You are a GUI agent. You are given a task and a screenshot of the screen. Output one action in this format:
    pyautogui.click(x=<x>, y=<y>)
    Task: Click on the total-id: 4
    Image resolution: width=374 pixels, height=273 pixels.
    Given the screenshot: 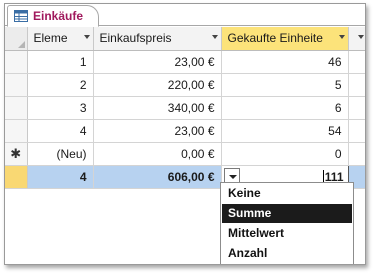 What is the action you would take?
    pyautogui.click(x=60, y=177)
    